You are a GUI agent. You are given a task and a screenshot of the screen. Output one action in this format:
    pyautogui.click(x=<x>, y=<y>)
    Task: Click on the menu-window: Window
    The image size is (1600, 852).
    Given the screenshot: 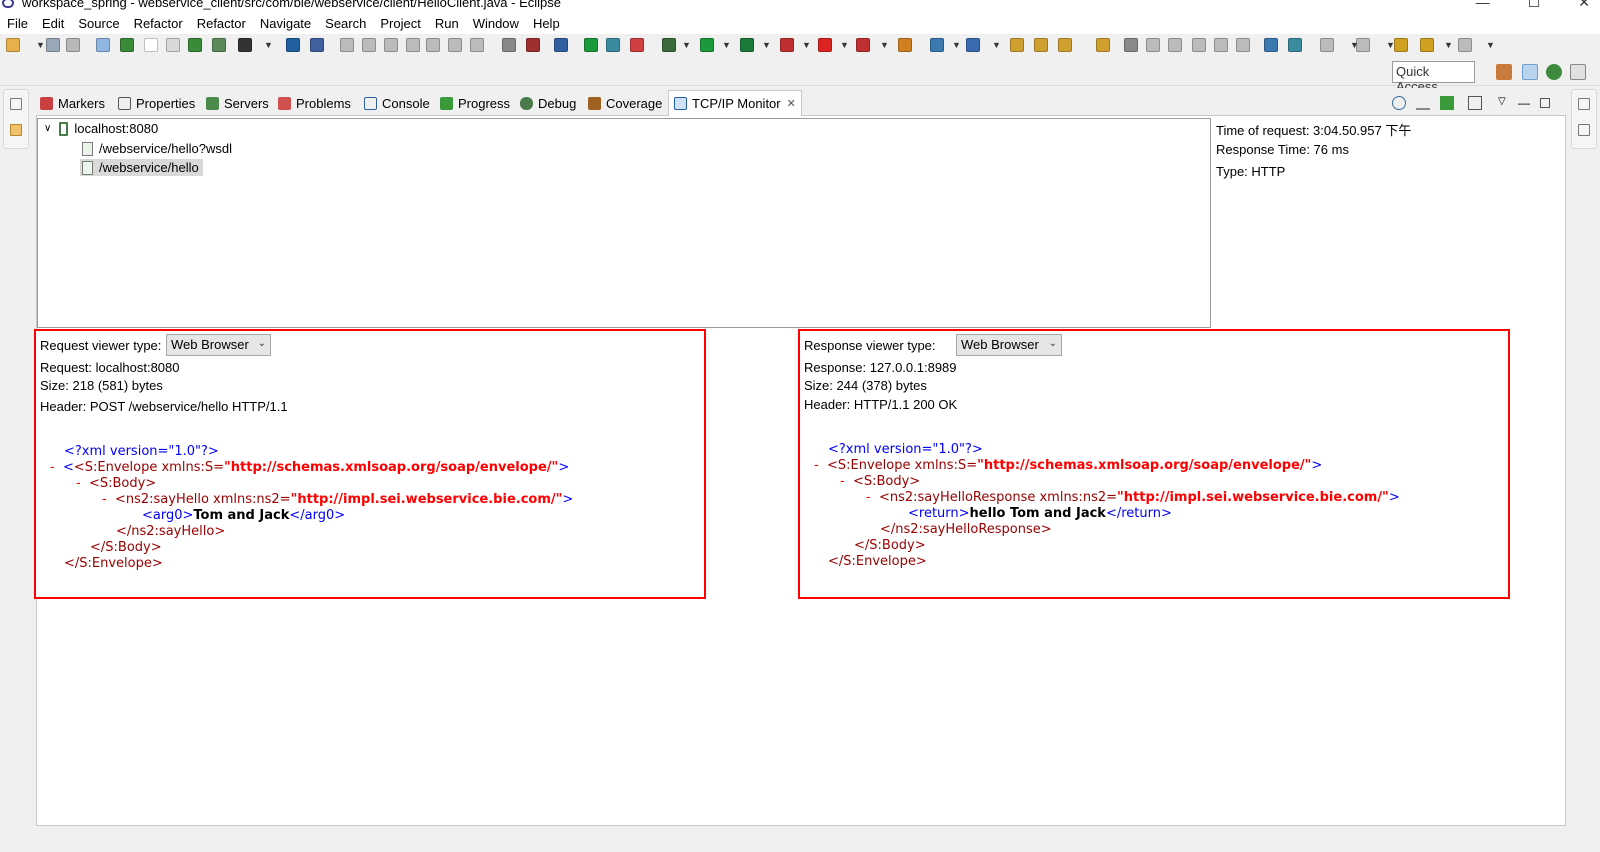 What is the action you would take?
    pyautogui.click(x=496, y=23)
    